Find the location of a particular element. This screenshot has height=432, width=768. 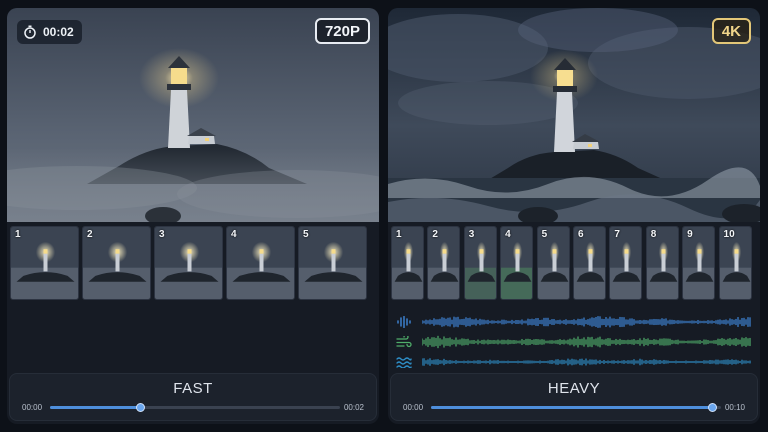

stopwatch-icon is located at coordinates (30, 32).